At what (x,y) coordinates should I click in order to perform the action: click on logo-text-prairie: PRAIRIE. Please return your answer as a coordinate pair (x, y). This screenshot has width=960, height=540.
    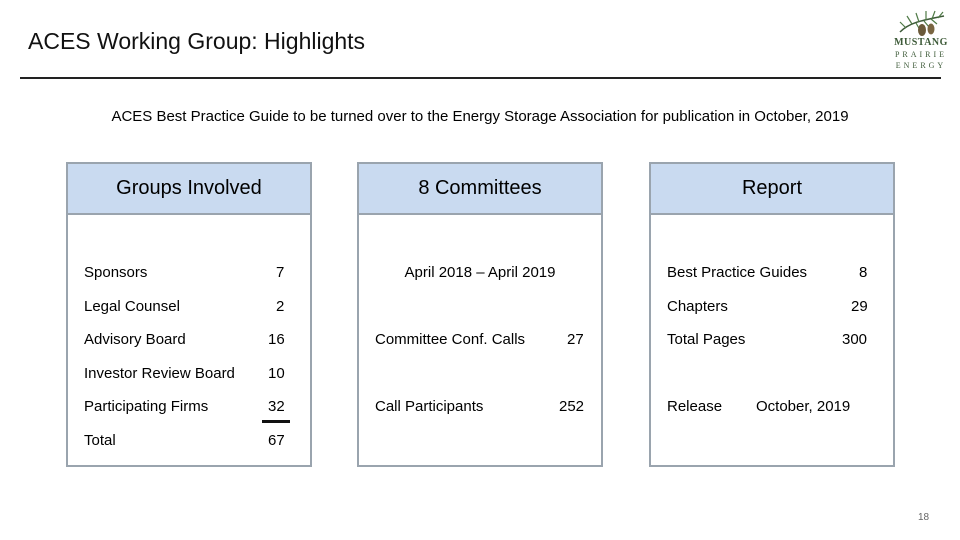
    Looking at the image, I should click on (921, 54).